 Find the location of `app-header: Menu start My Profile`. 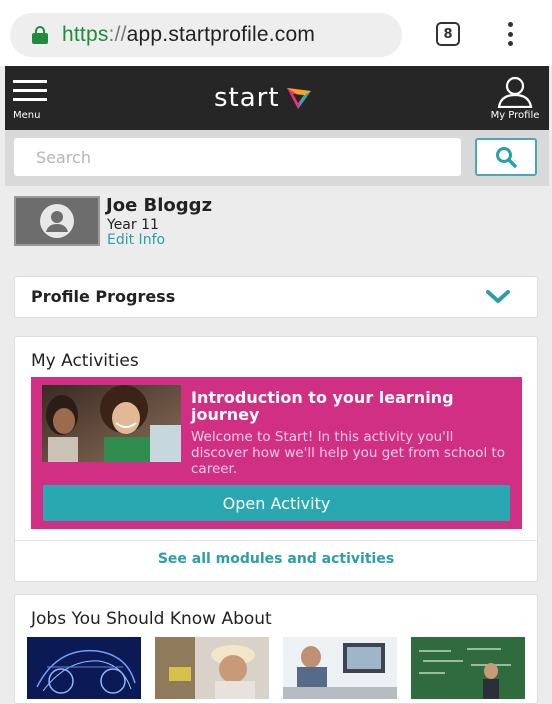

app-header: Menu start My Profile is located at coordinates (277, 98).